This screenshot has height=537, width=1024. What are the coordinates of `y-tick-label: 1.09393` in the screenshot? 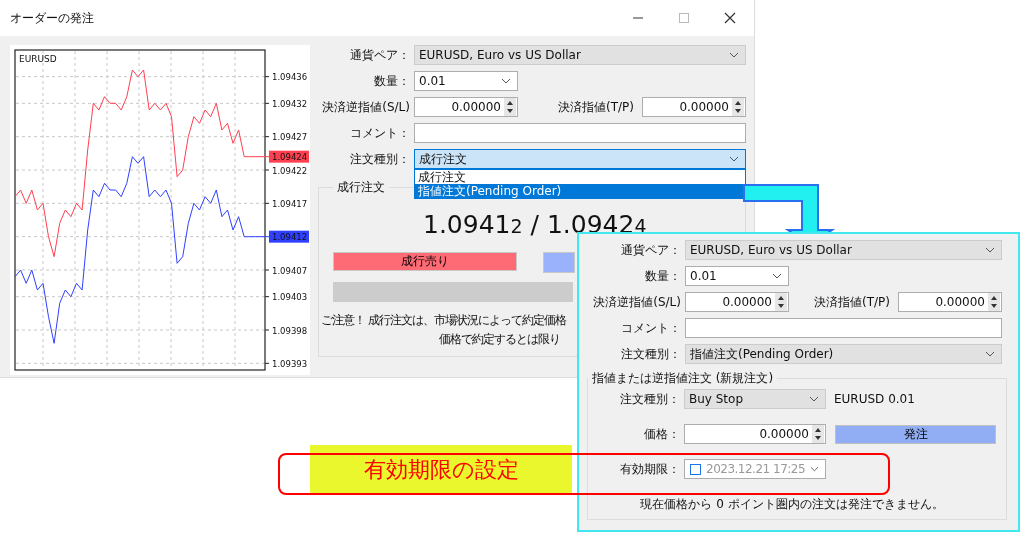 It's located at (290, 363).